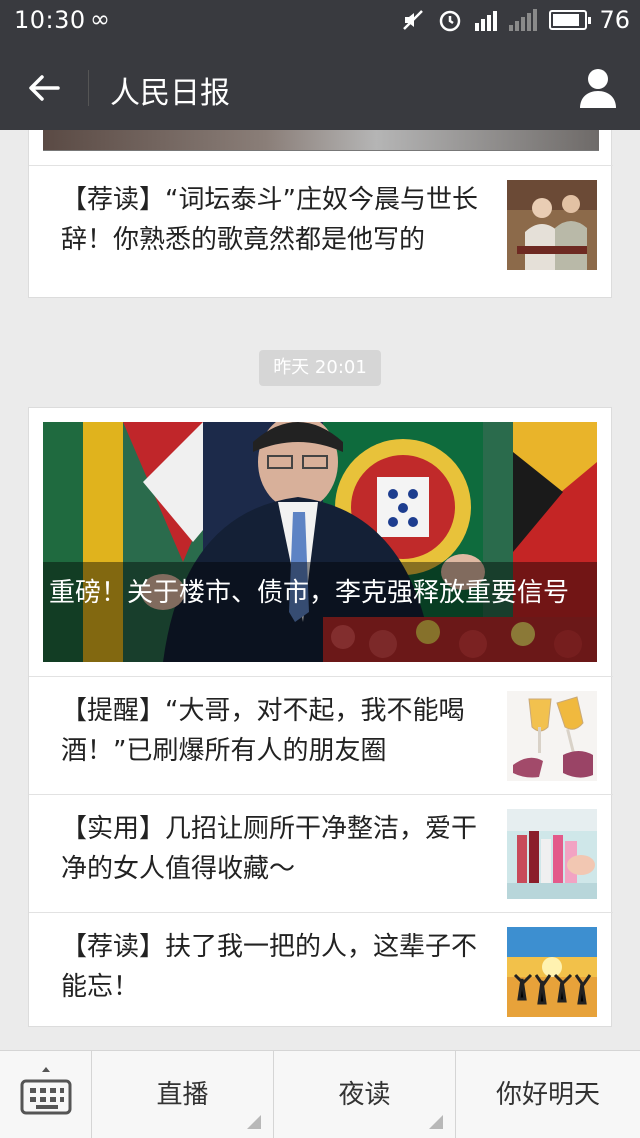 This screenshot has height=1138, width=640. What do you see at coordinates (88, 88) in the screenshot?
I see `title-divider` at bounding box center [88, 88].